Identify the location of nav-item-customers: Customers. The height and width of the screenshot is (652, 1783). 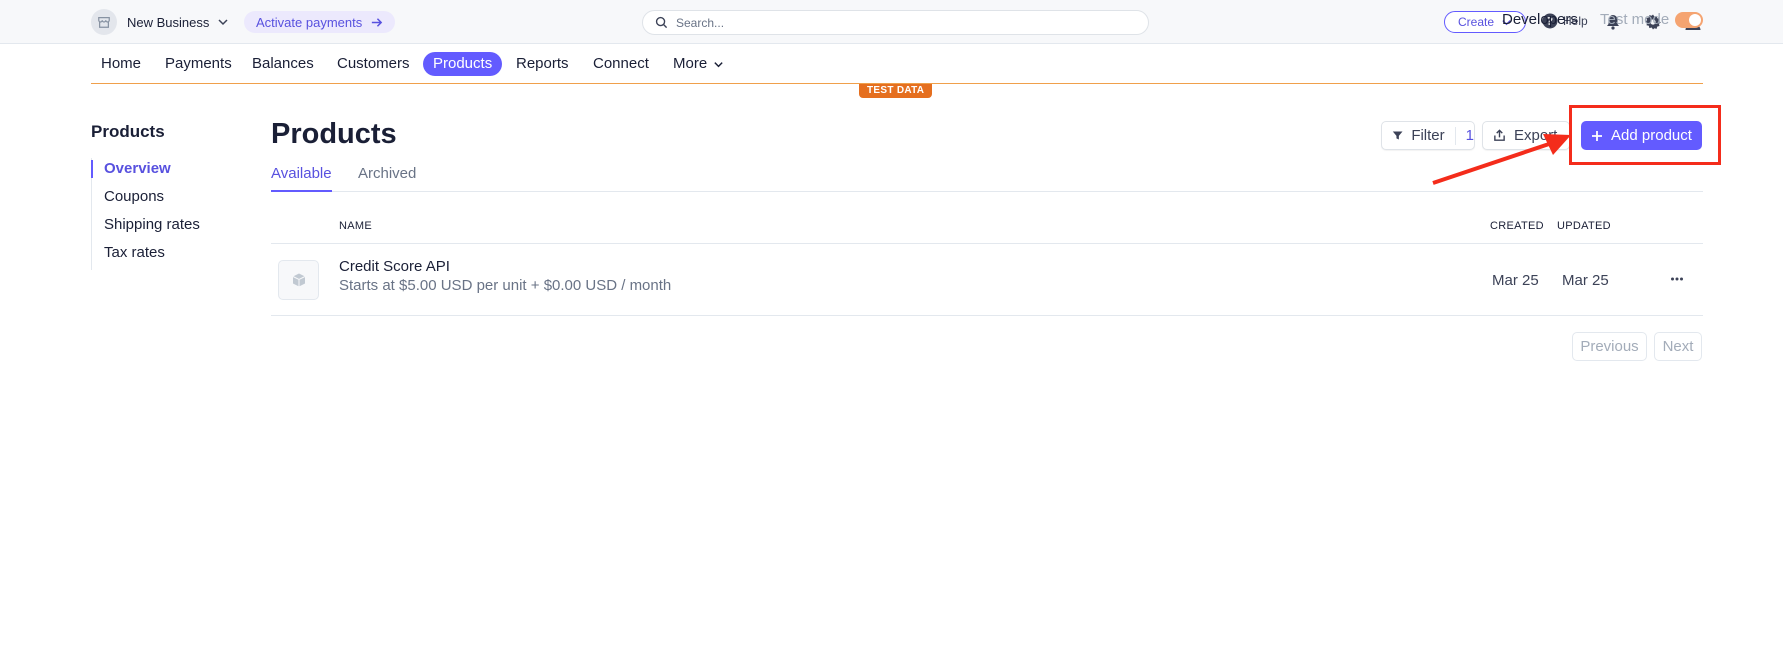
(373, 64).